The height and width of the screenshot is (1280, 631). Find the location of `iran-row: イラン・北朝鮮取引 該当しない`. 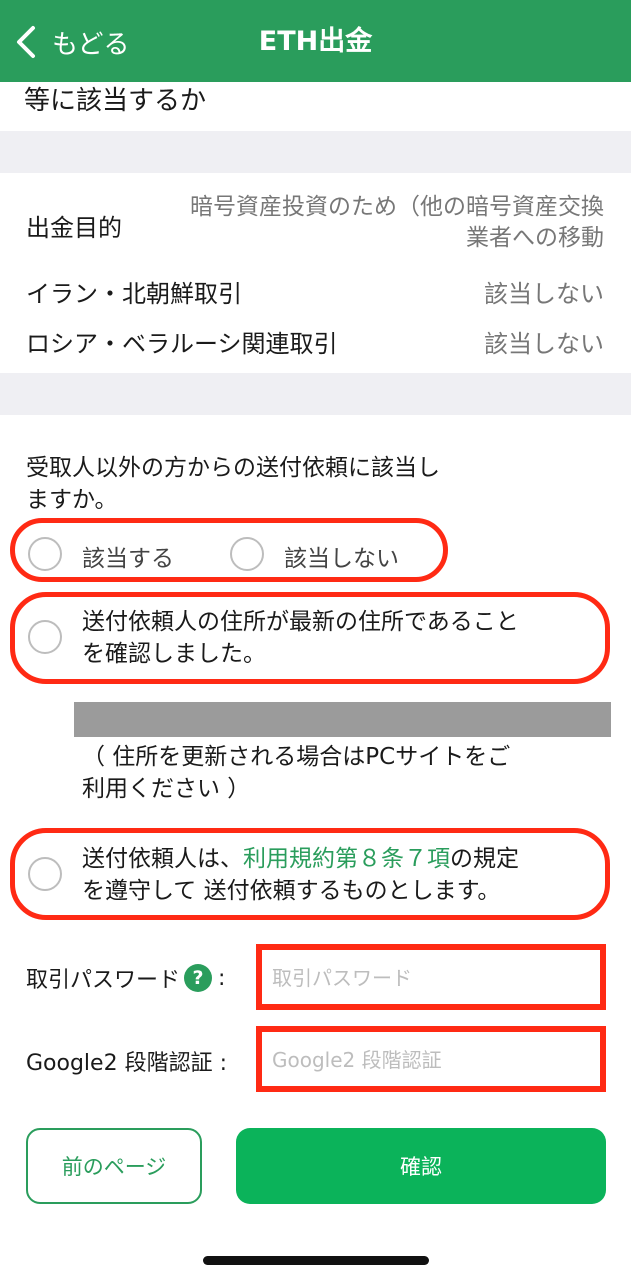

iran-row: イラン・北朝鮮取引 該当しない is located at coordinates (315, 291).